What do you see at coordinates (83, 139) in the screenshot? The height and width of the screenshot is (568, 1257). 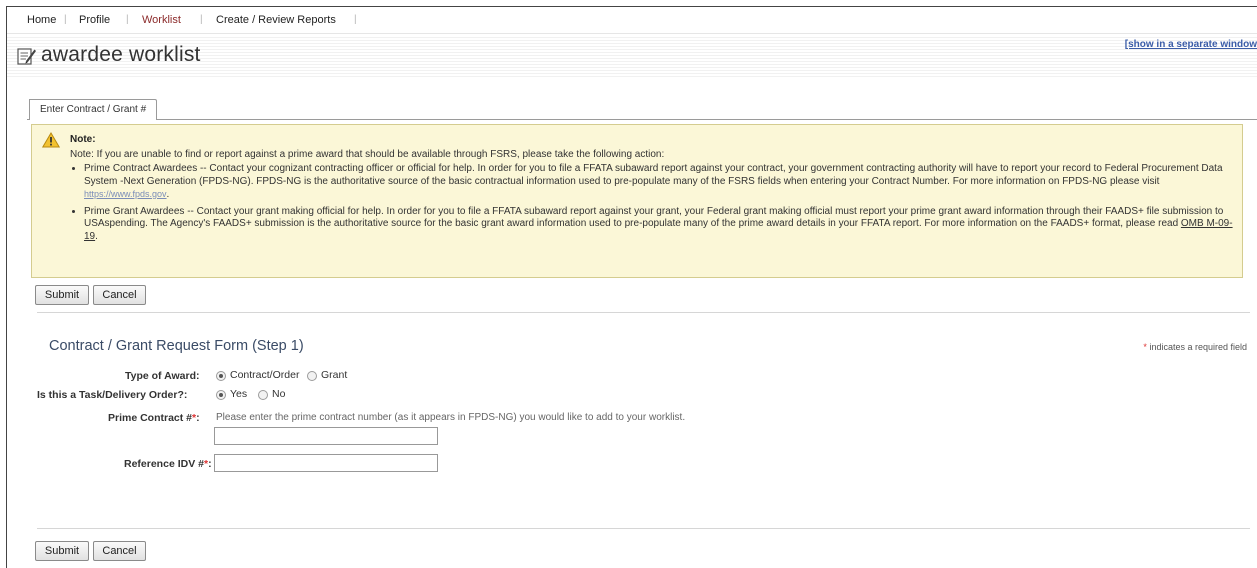 I see `note-title: Note:` at bounding box center [83, 139].